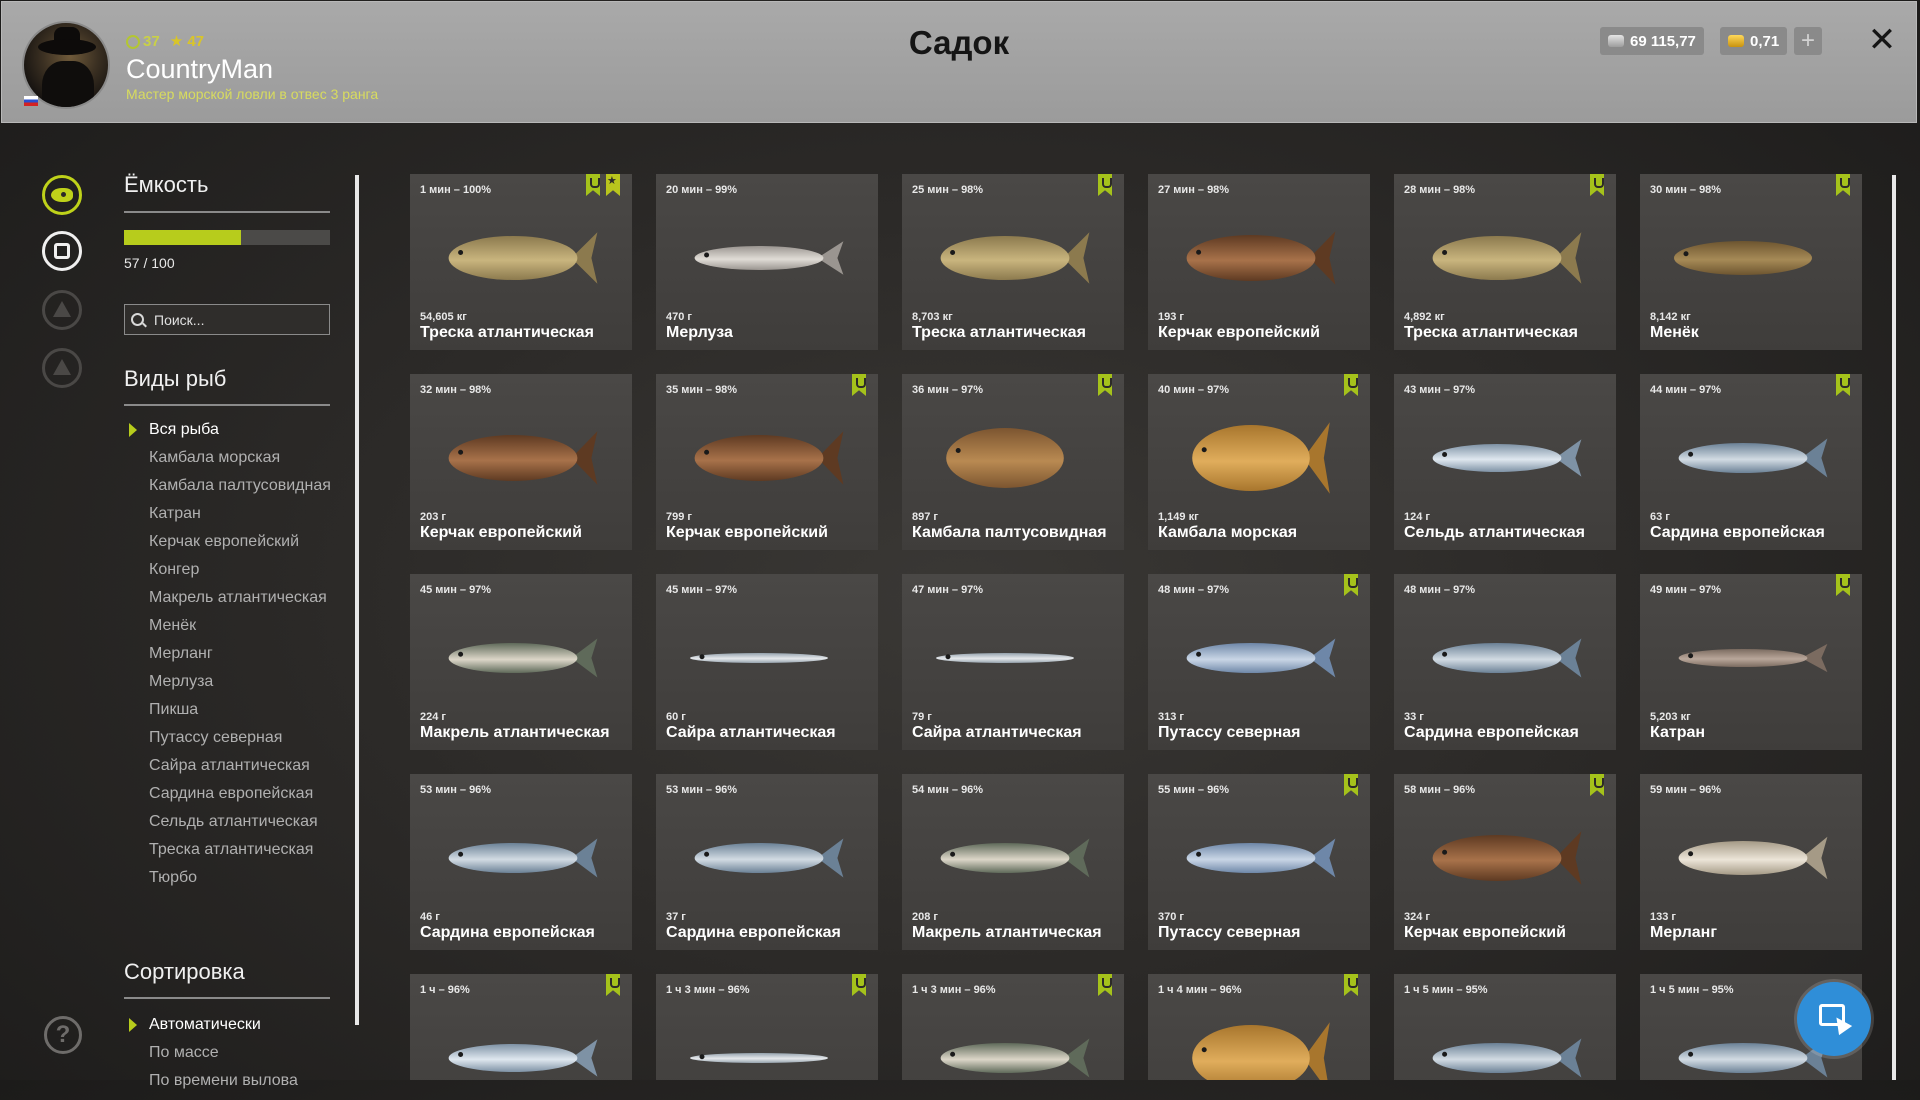 Image resolution: width=1920 pixels, height=1100 pixels. I want to click on fish-name: Треска атлантическая, so click(999, 332).